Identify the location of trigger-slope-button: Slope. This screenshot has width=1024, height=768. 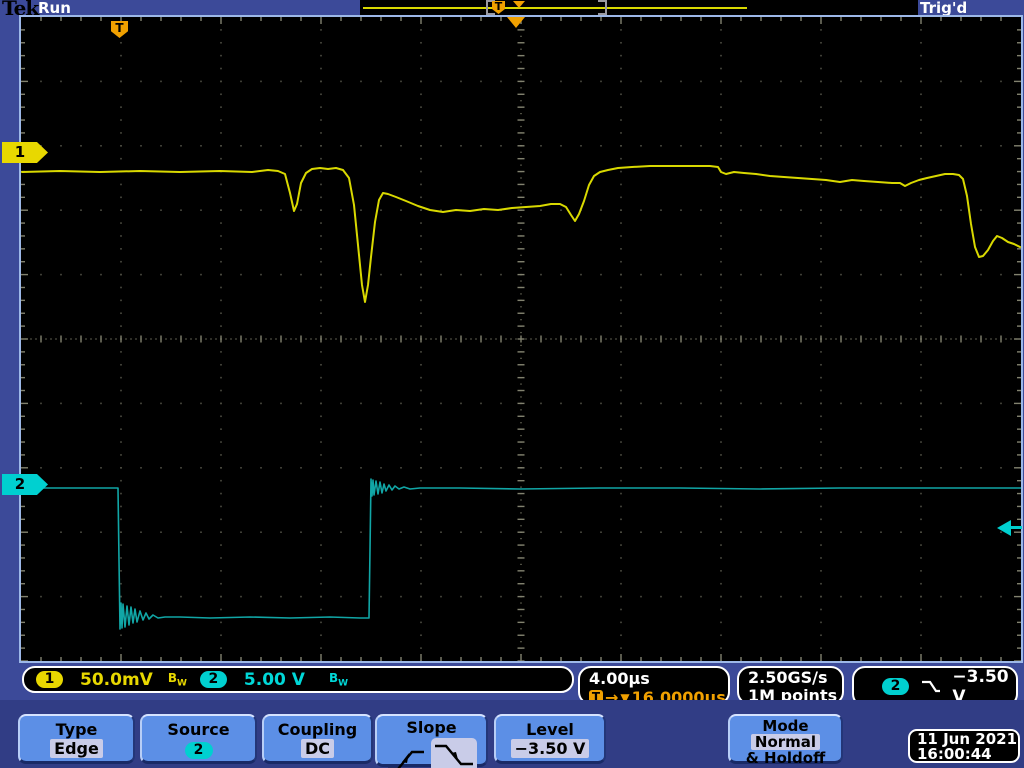
(431, 741).